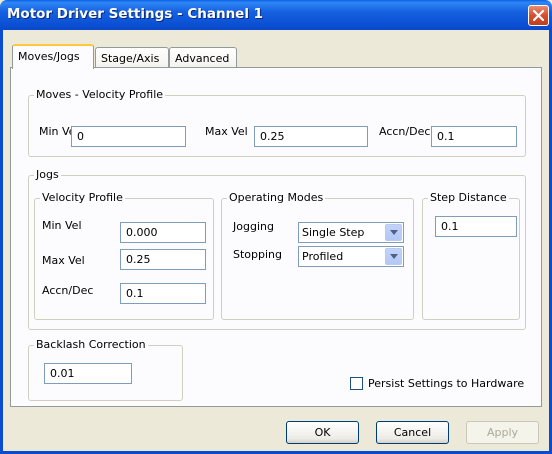 The image size is (552, 454). What do you see at coordinates (163, 259) in the screenshot?
I see `jog-max-vel-input: 0.25` at bounding box center [163, 259].